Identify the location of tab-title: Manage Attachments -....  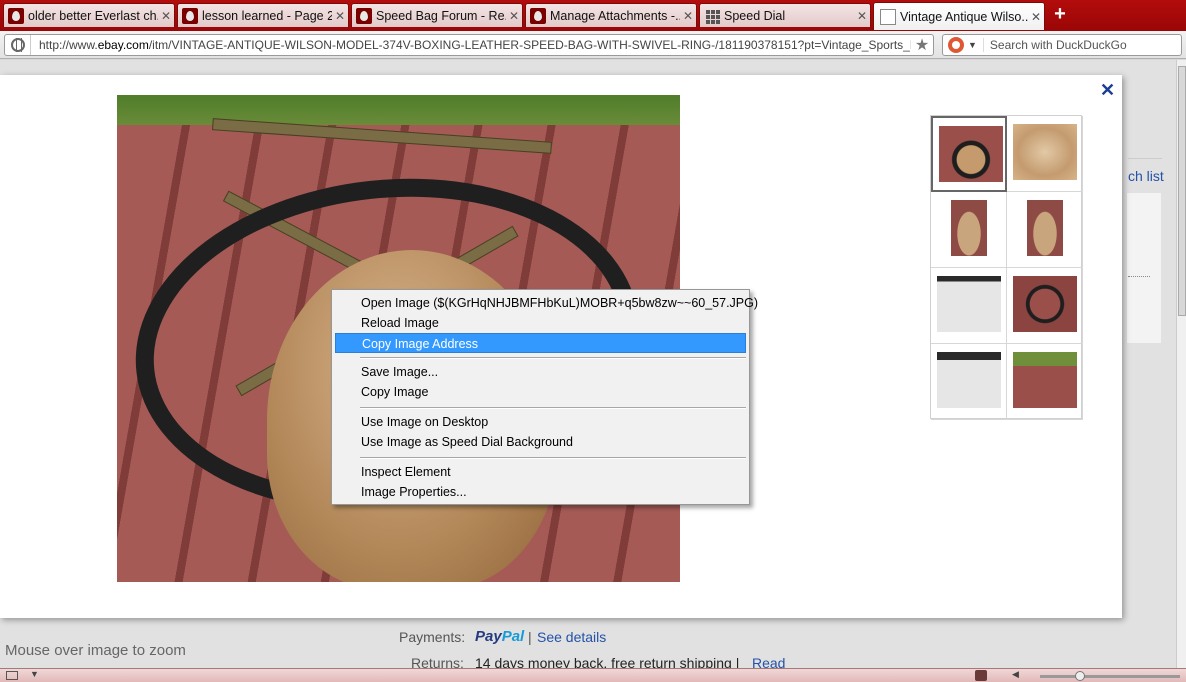
(615, 15).